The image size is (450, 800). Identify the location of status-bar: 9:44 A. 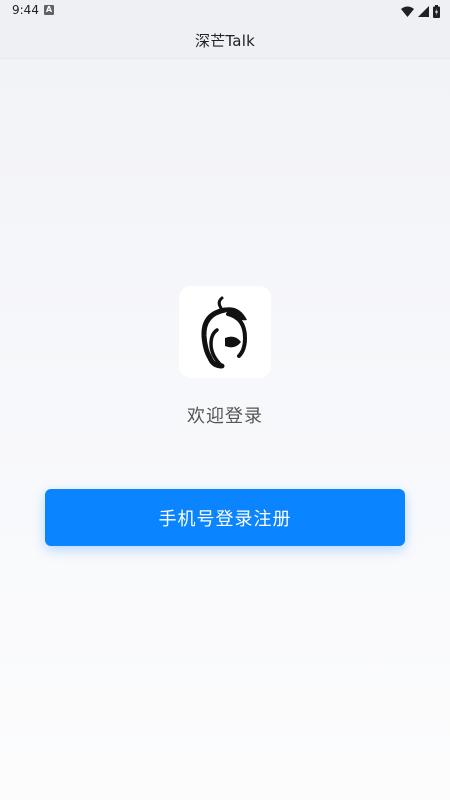
(225, 11).